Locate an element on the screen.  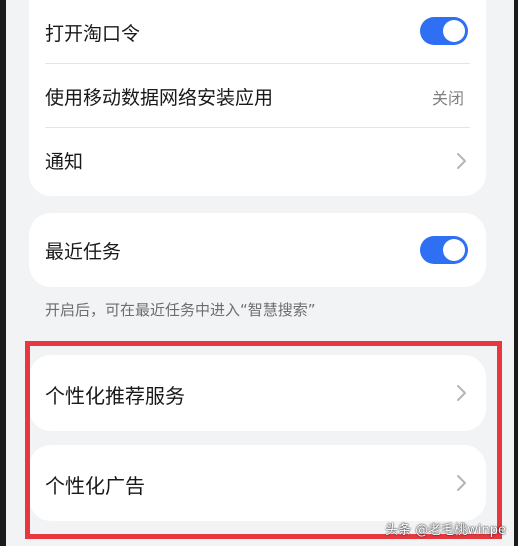
row-taokouling: 打开淘口令 is located at coordinates (257, 32).